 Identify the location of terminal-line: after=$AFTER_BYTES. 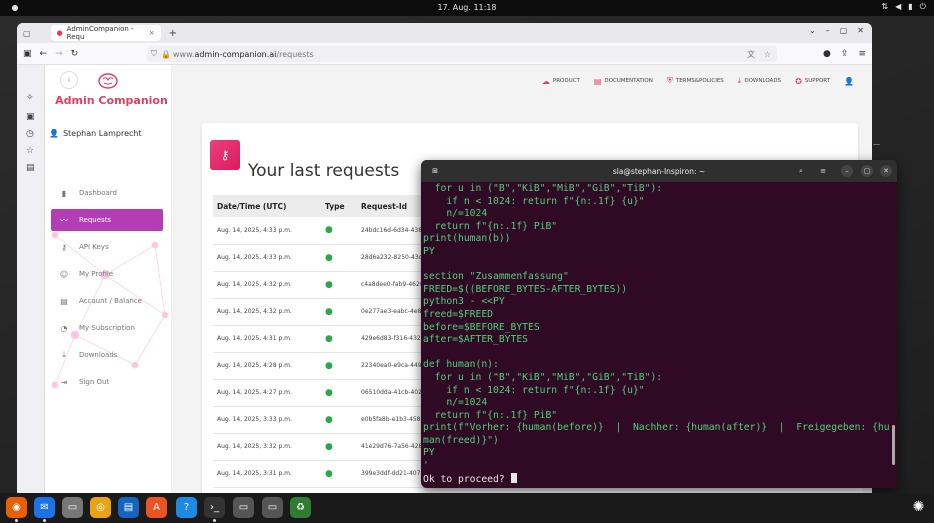
(475, 340).